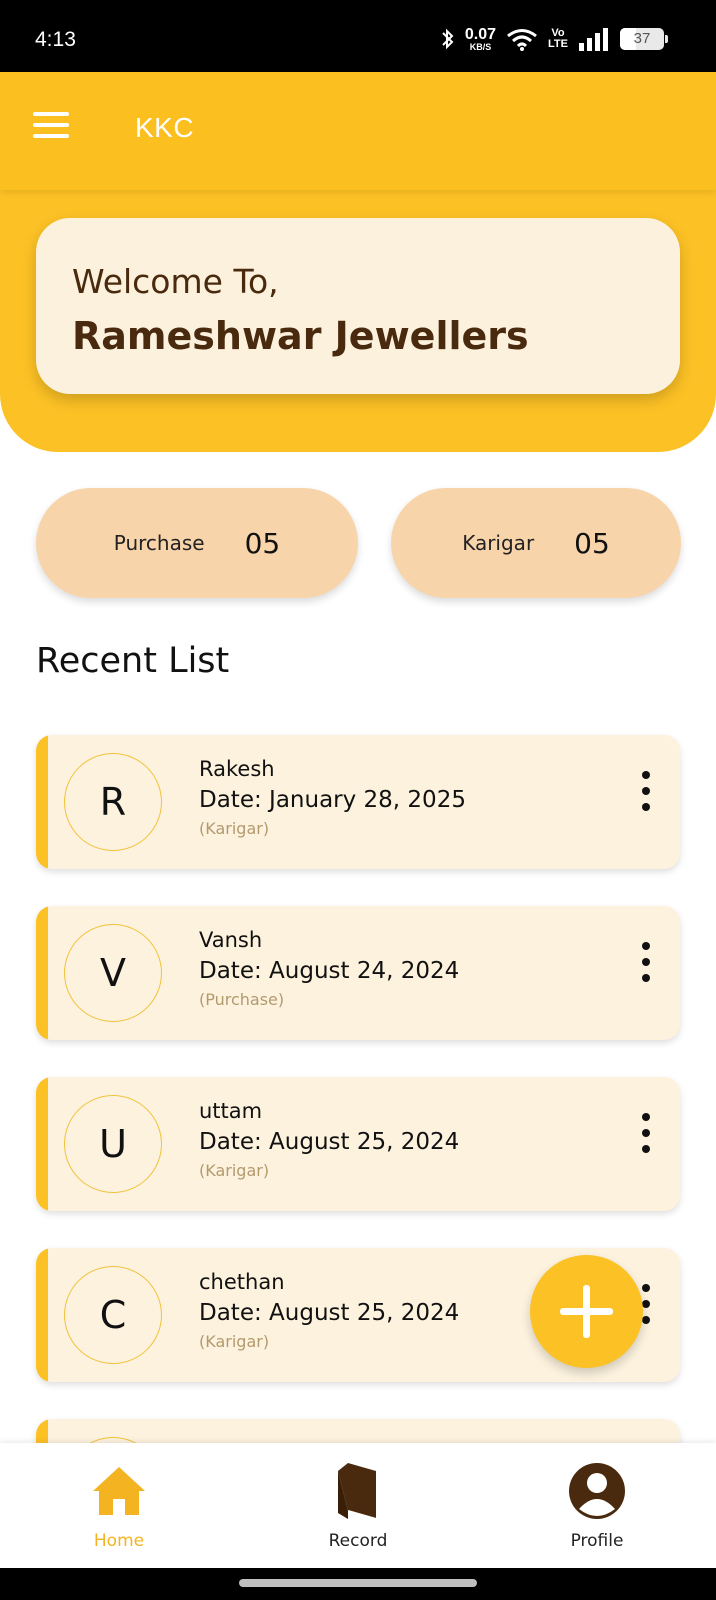  What do you see at coordinates (51, 125) in the screenshot?
I see `hamburger-menu-icon` at bounding box center [51, 125].